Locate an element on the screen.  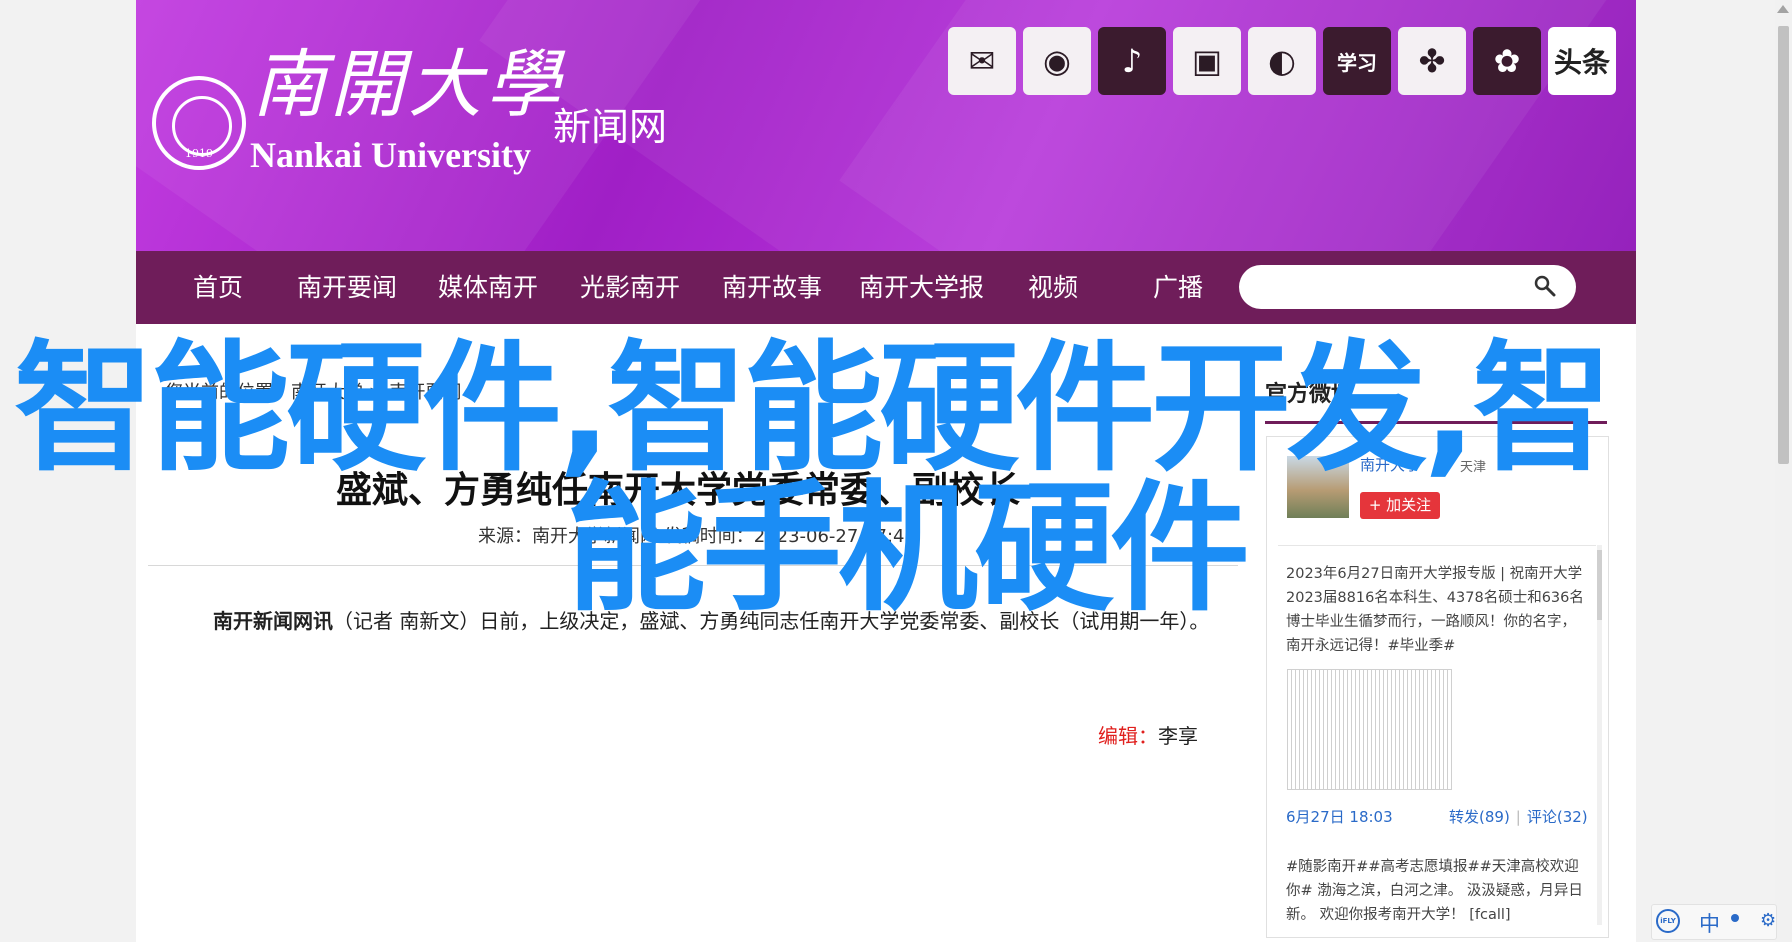
nav-video: 视频 is located at coordinates (1053, 287).